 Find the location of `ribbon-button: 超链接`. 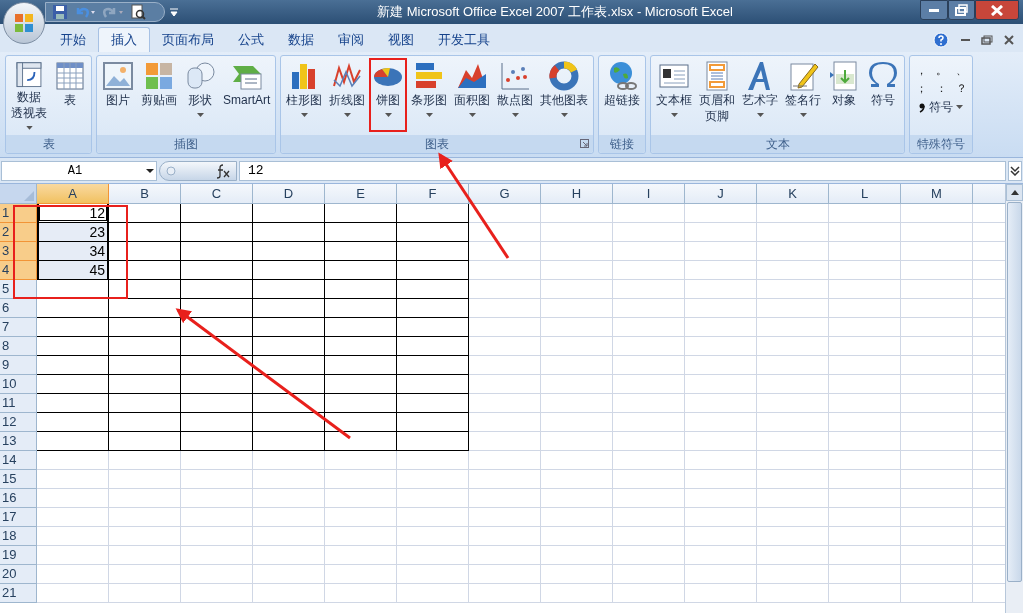

ribbon-button: 超链接 is located at coordinates (622, 95).